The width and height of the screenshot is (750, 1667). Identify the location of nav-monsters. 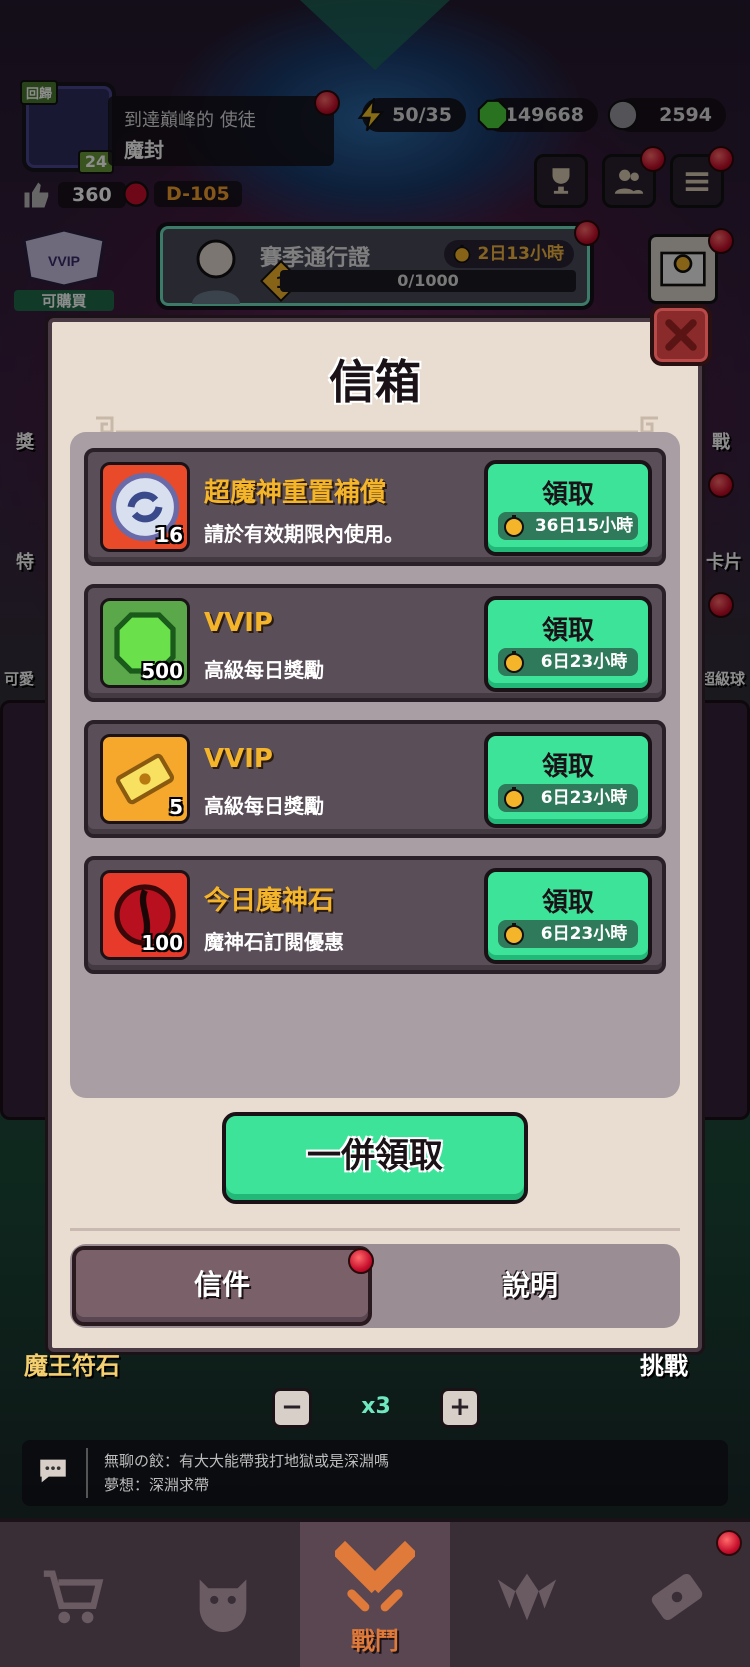
(223, 1594).